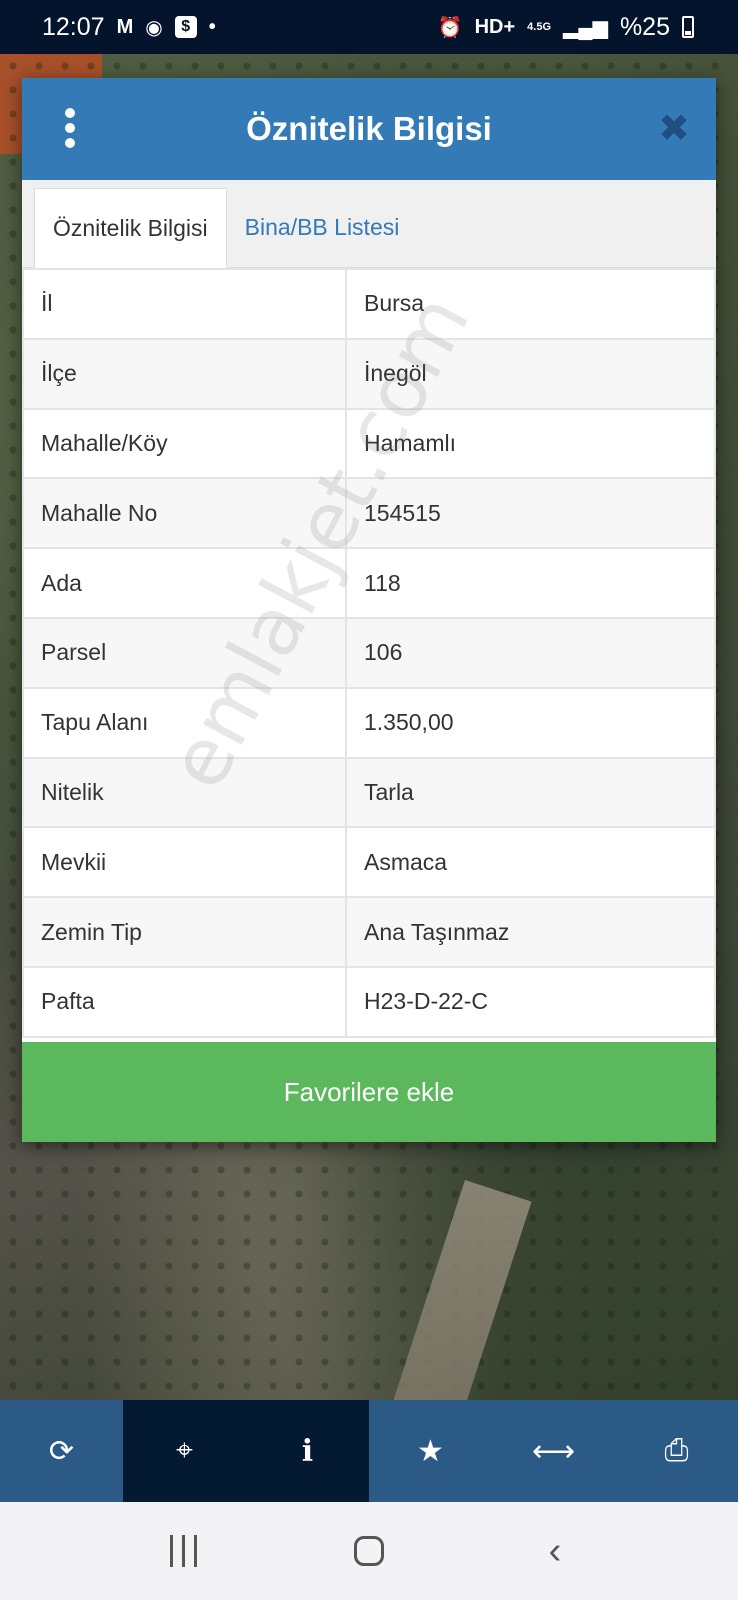 The height and width of the screenshot is (1600, 738). I want to click on status-left: 12:07 M ◉ $ •, so click(129, 27).